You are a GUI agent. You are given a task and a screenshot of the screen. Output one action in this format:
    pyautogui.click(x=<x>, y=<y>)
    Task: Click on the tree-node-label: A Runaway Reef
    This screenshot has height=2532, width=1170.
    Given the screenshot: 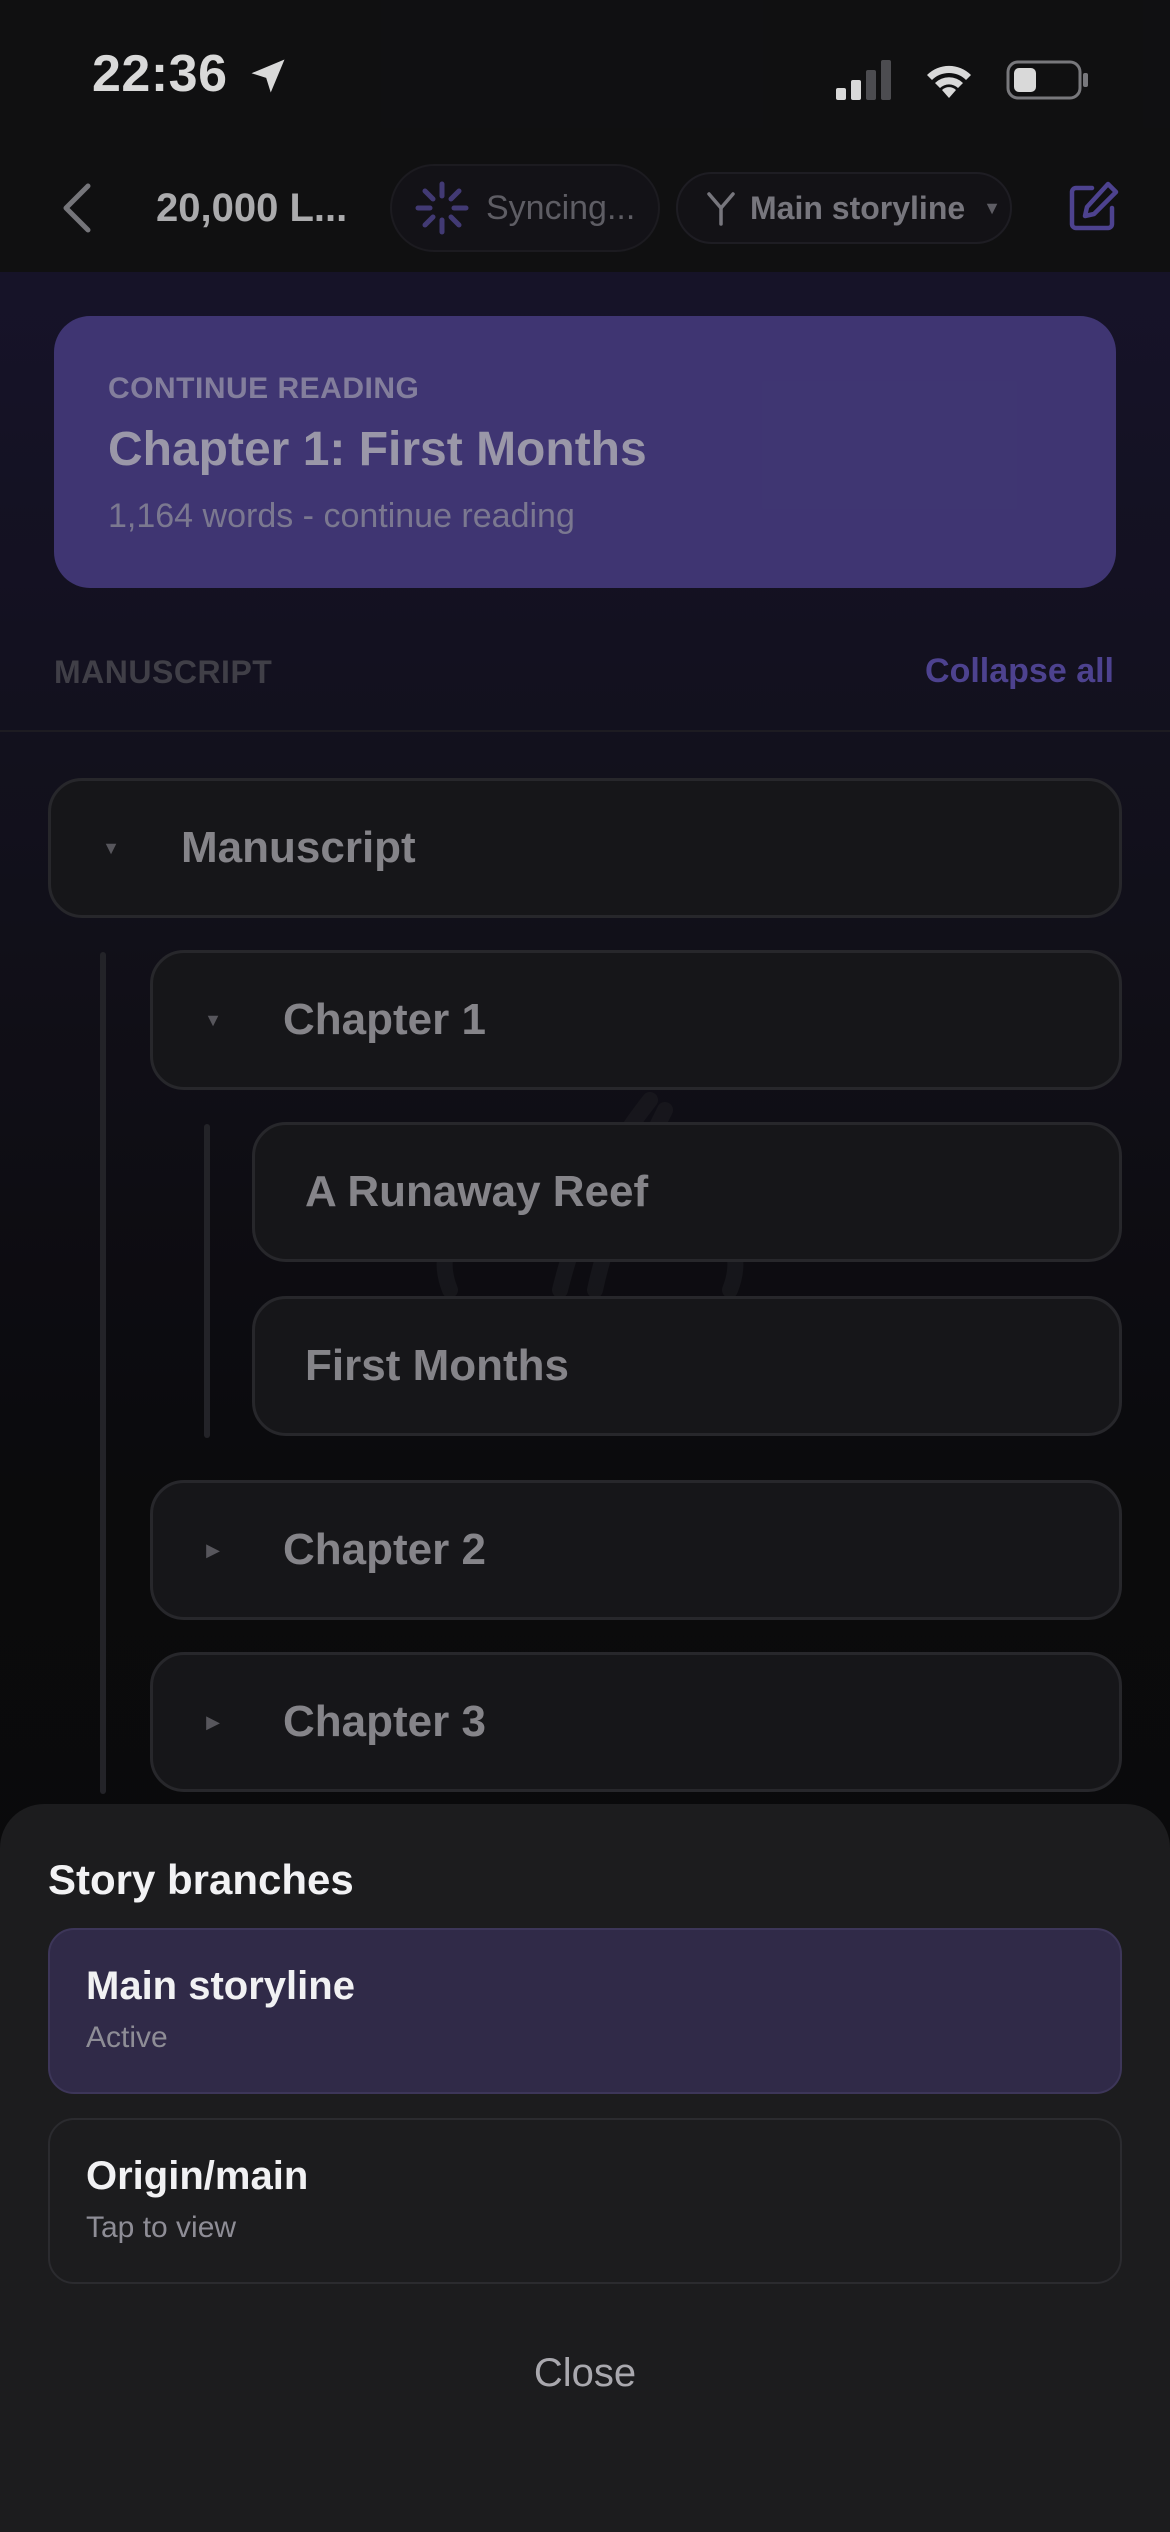 What is the action you would take?
    pyautogui.click(x=477, y=1191)
    